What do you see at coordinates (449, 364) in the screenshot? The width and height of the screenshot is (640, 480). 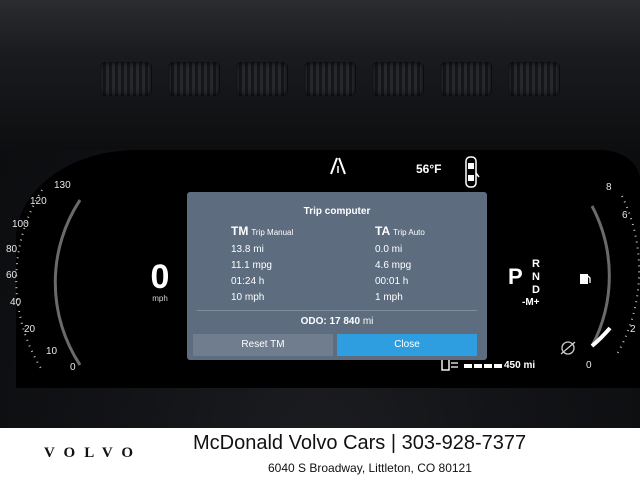 I see `range-icon` at bounding box center [449, 364].